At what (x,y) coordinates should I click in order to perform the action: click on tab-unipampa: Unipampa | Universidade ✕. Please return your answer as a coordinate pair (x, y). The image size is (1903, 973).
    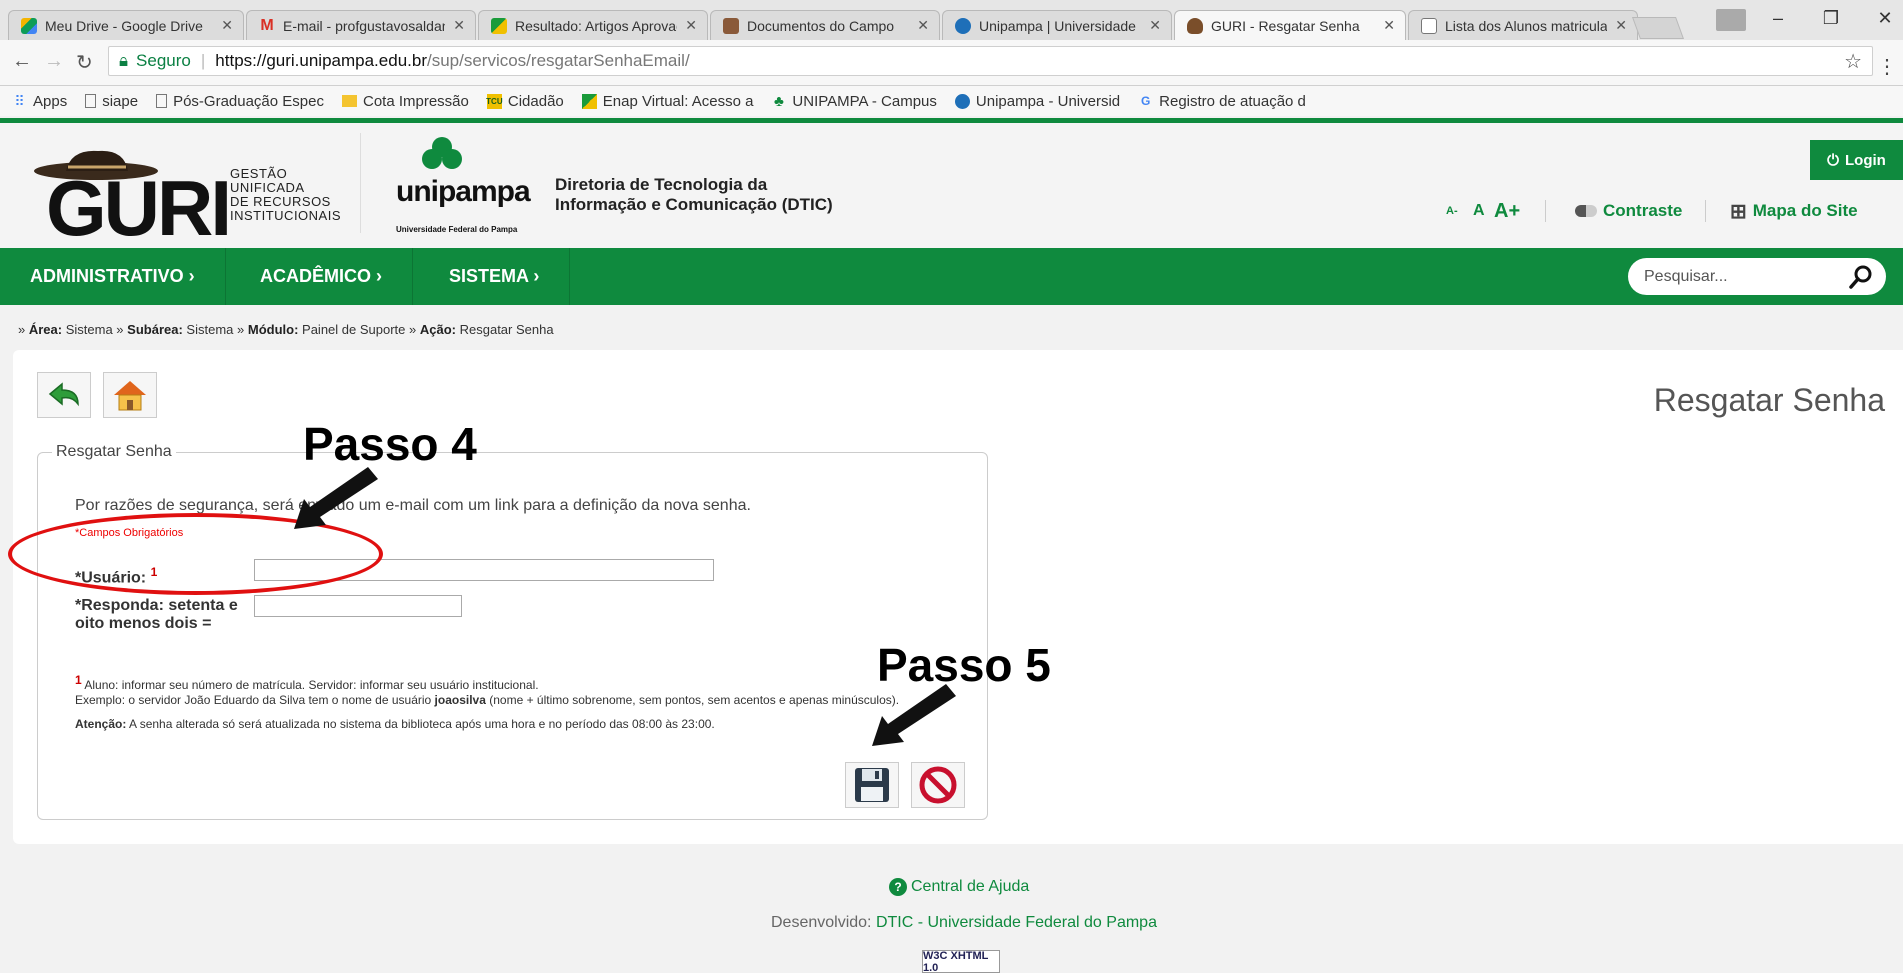
    Looking at the image, I should click on (1057, 25).